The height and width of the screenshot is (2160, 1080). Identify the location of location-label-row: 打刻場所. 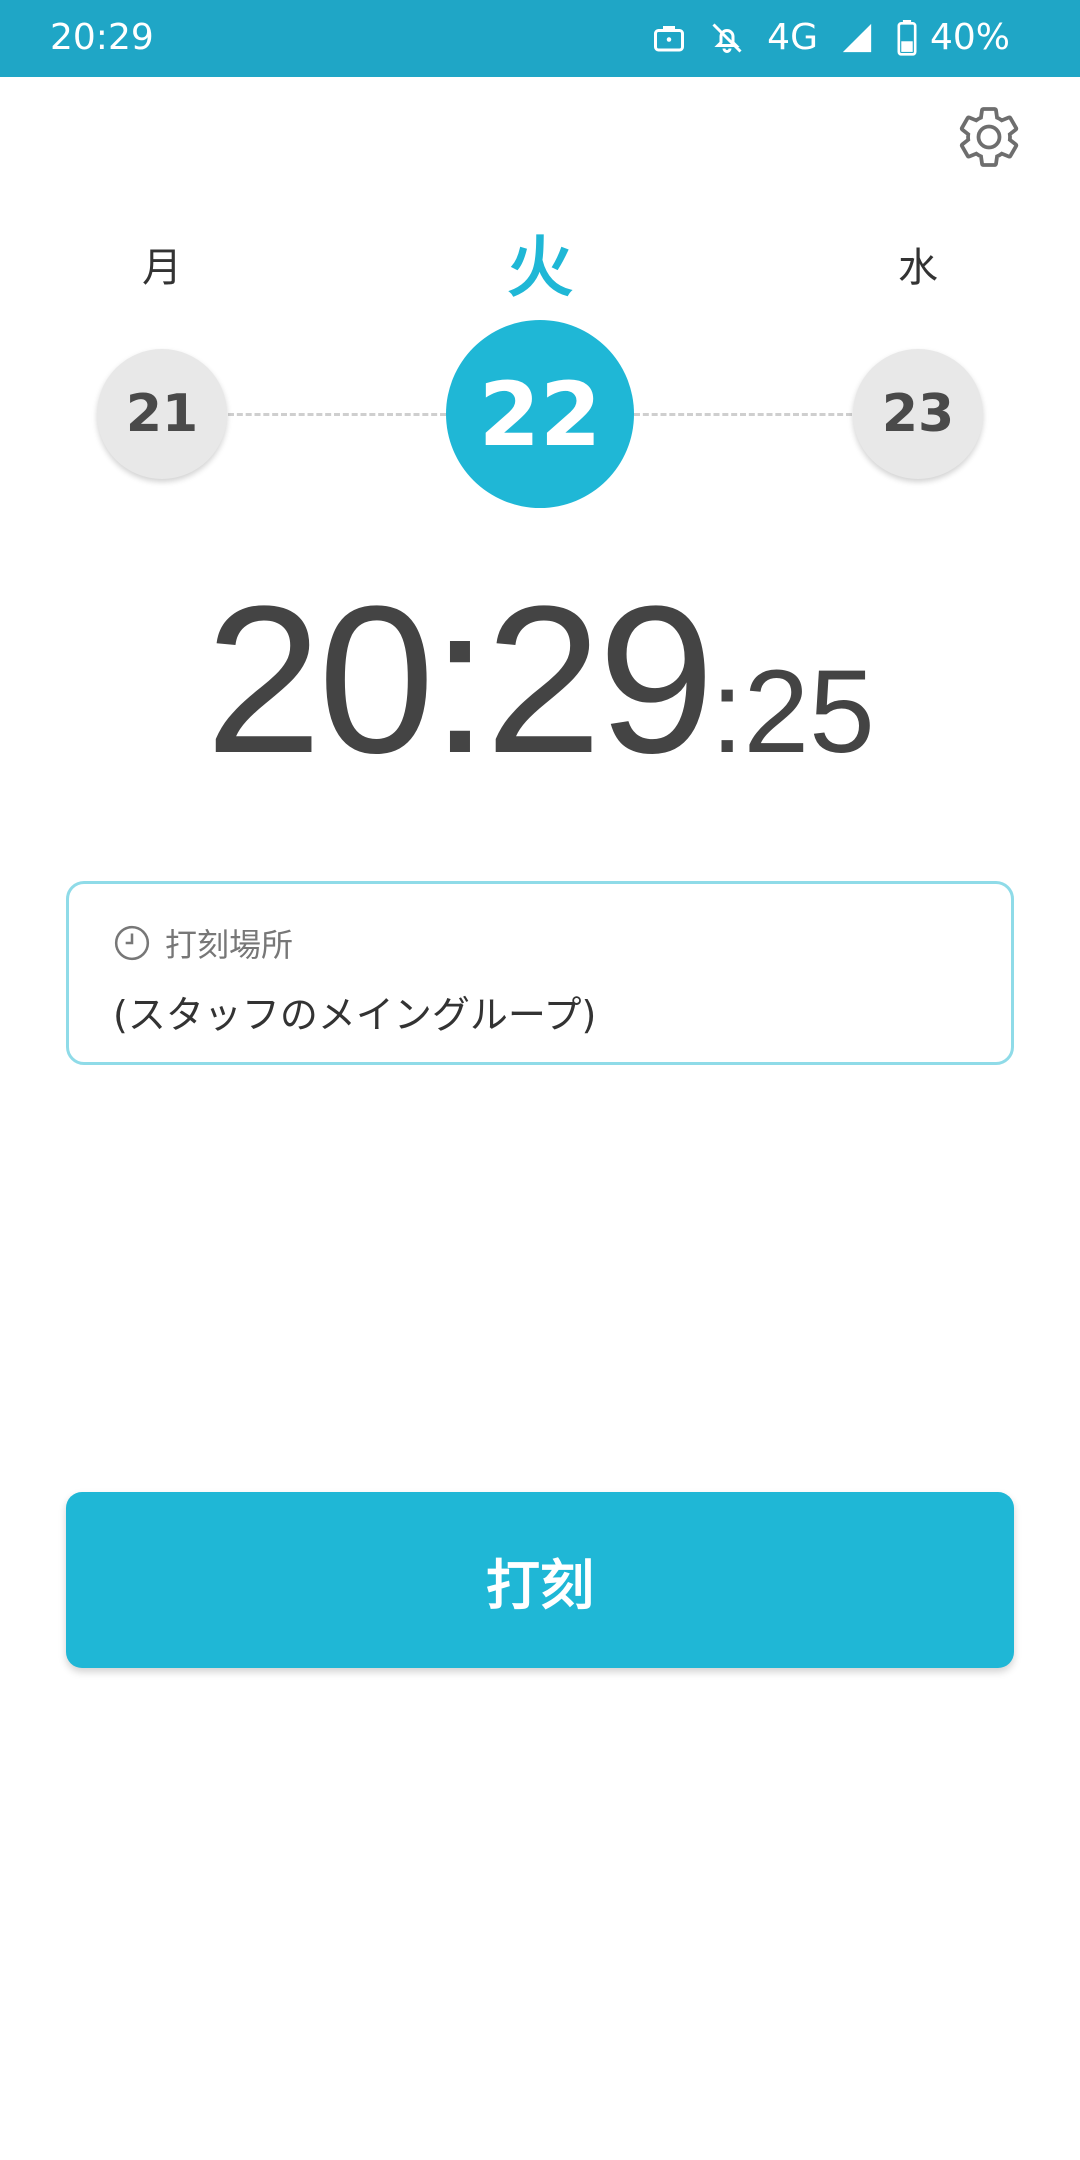
(203, 943).